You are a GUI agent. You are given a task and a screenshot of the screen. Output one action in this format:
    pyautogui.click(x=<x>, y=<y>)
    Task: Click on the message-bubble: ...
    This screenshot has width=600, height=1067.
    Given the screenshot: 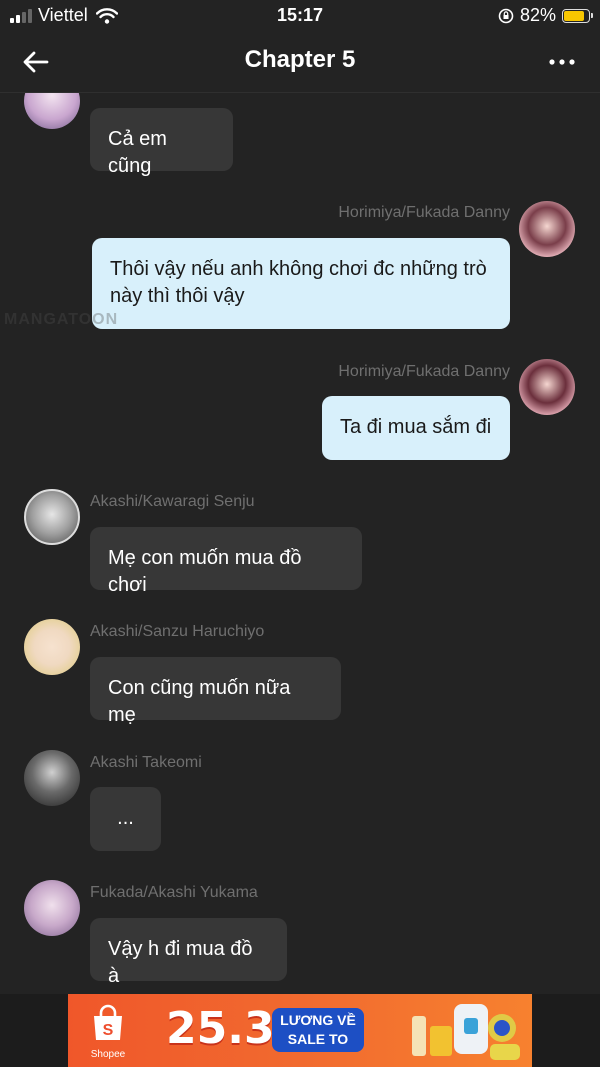 What is the action you would take?
    pyautogui.click(x=125, y=819)
    